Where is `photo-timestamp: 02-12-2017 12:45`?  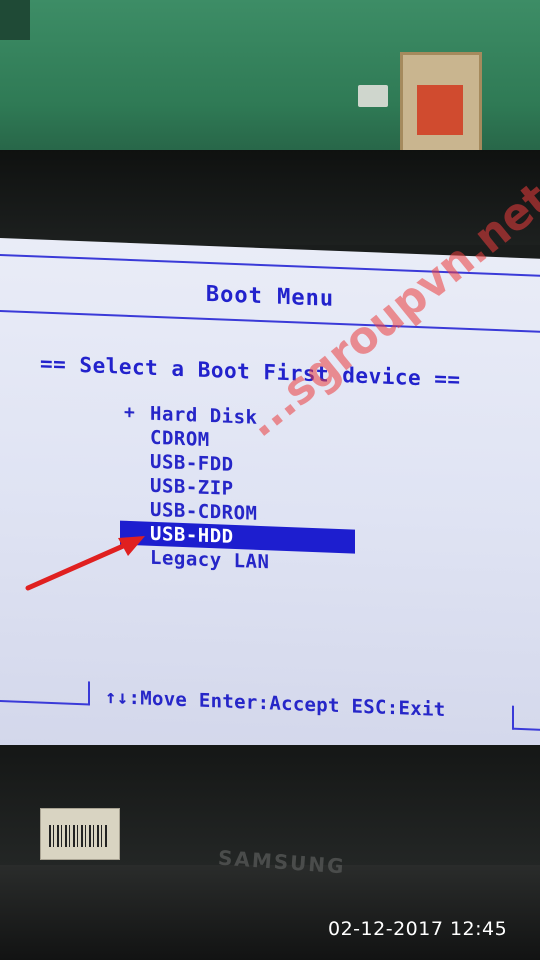
photo-timestamp: 02-12-2017 12:45 is located at coordinates (418, 929).